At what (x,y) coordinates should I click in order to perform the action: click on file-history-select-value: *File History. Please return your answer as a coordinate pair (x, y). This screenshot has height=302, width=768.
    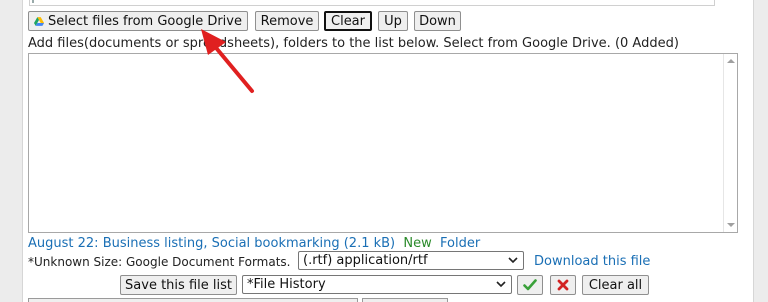
    Looking at the image, I should click on (286, 284).